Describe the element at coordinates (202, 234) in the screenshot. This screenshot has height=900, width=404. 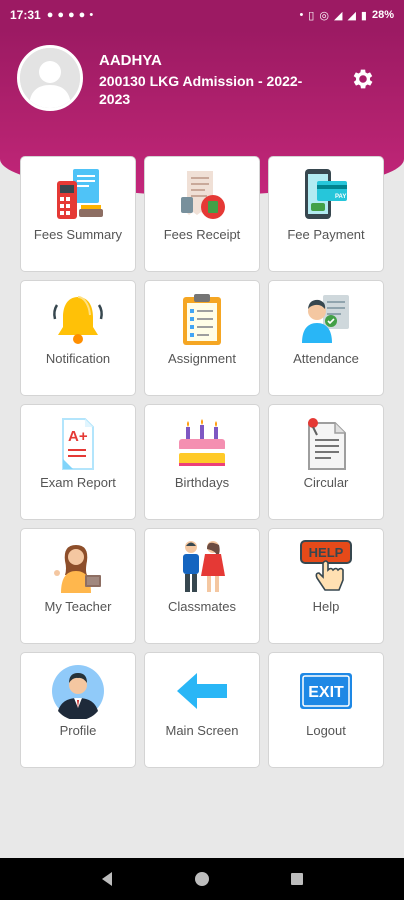
I see `menu-label: Fees Receipt` at that location.